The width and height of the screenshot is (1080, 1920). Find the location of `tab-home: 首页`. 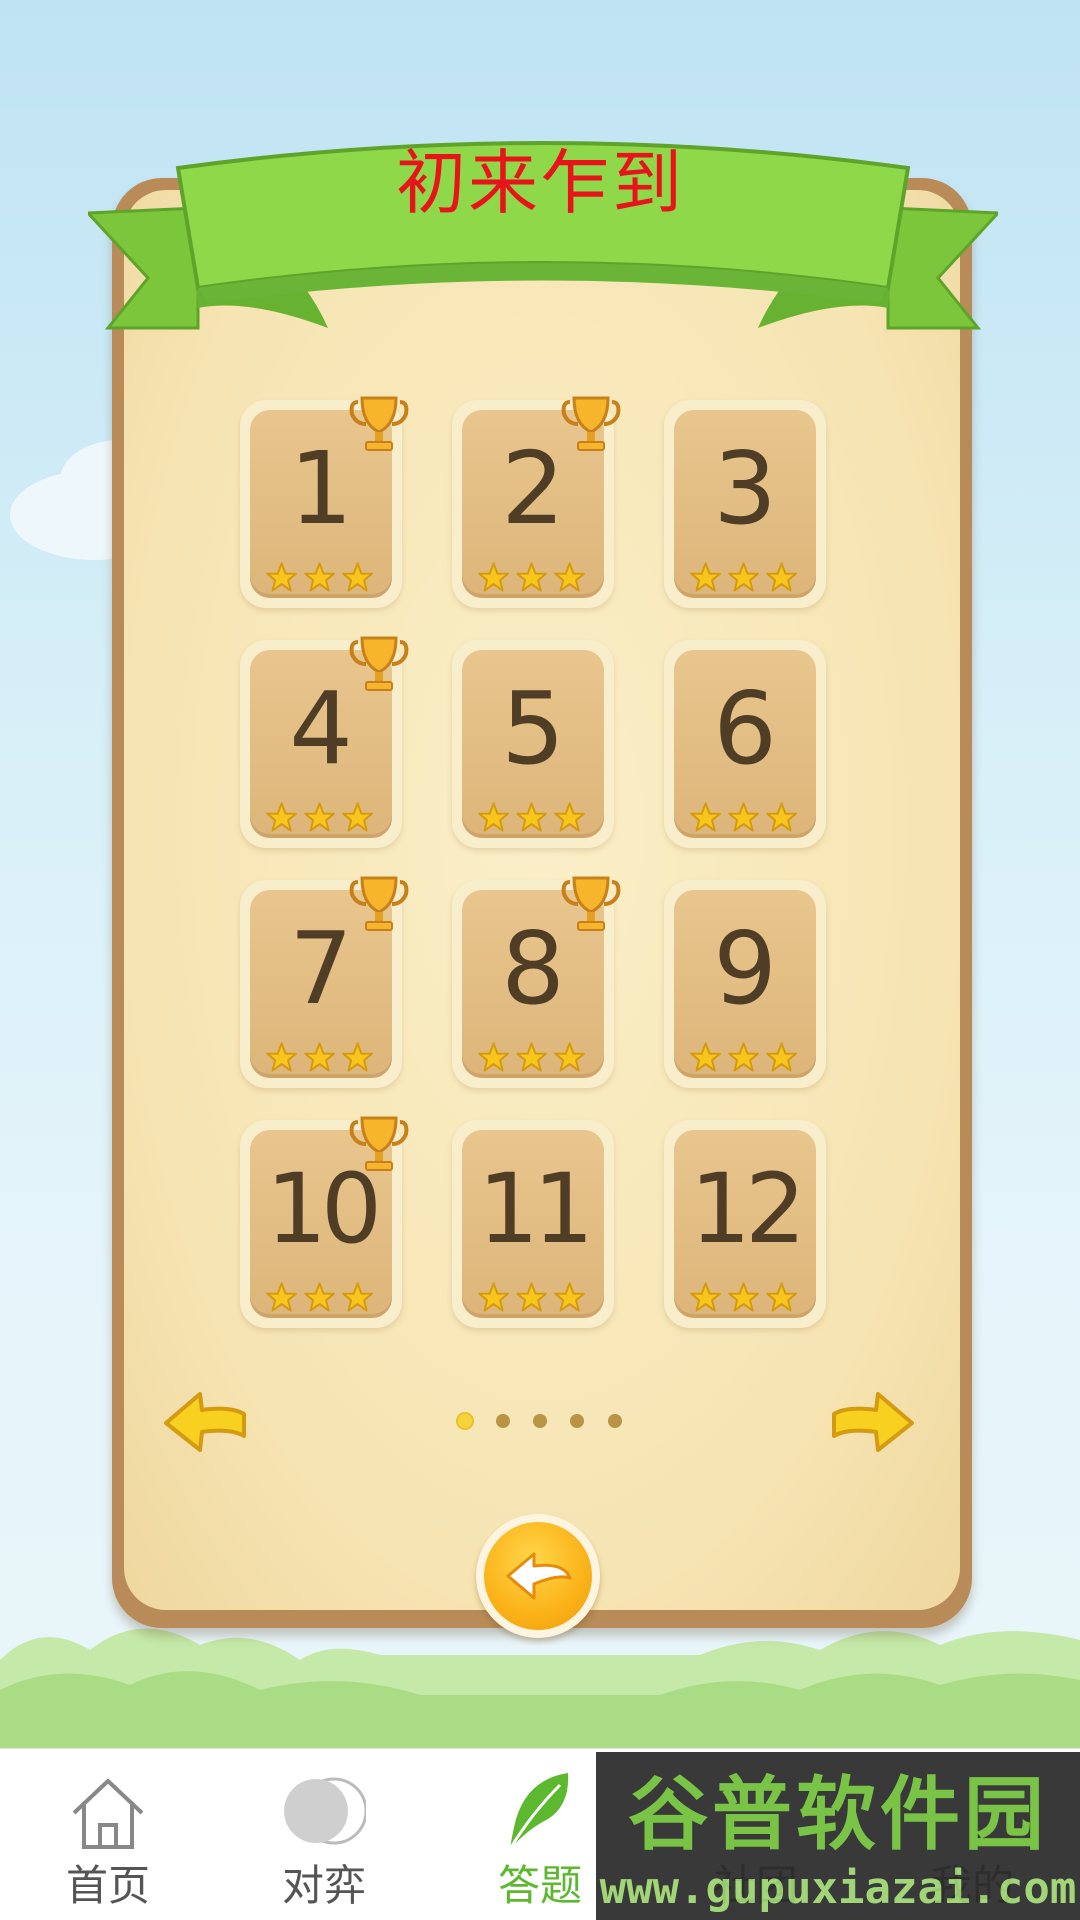

tab-home: 首页 is located at coordinates (108, 1834).